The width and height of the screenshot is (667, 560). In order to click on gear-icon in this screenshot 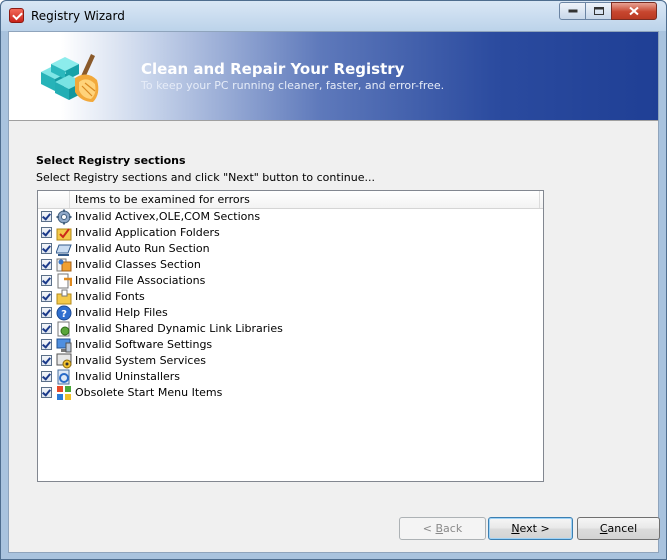, I will do `click(64, 217)`.